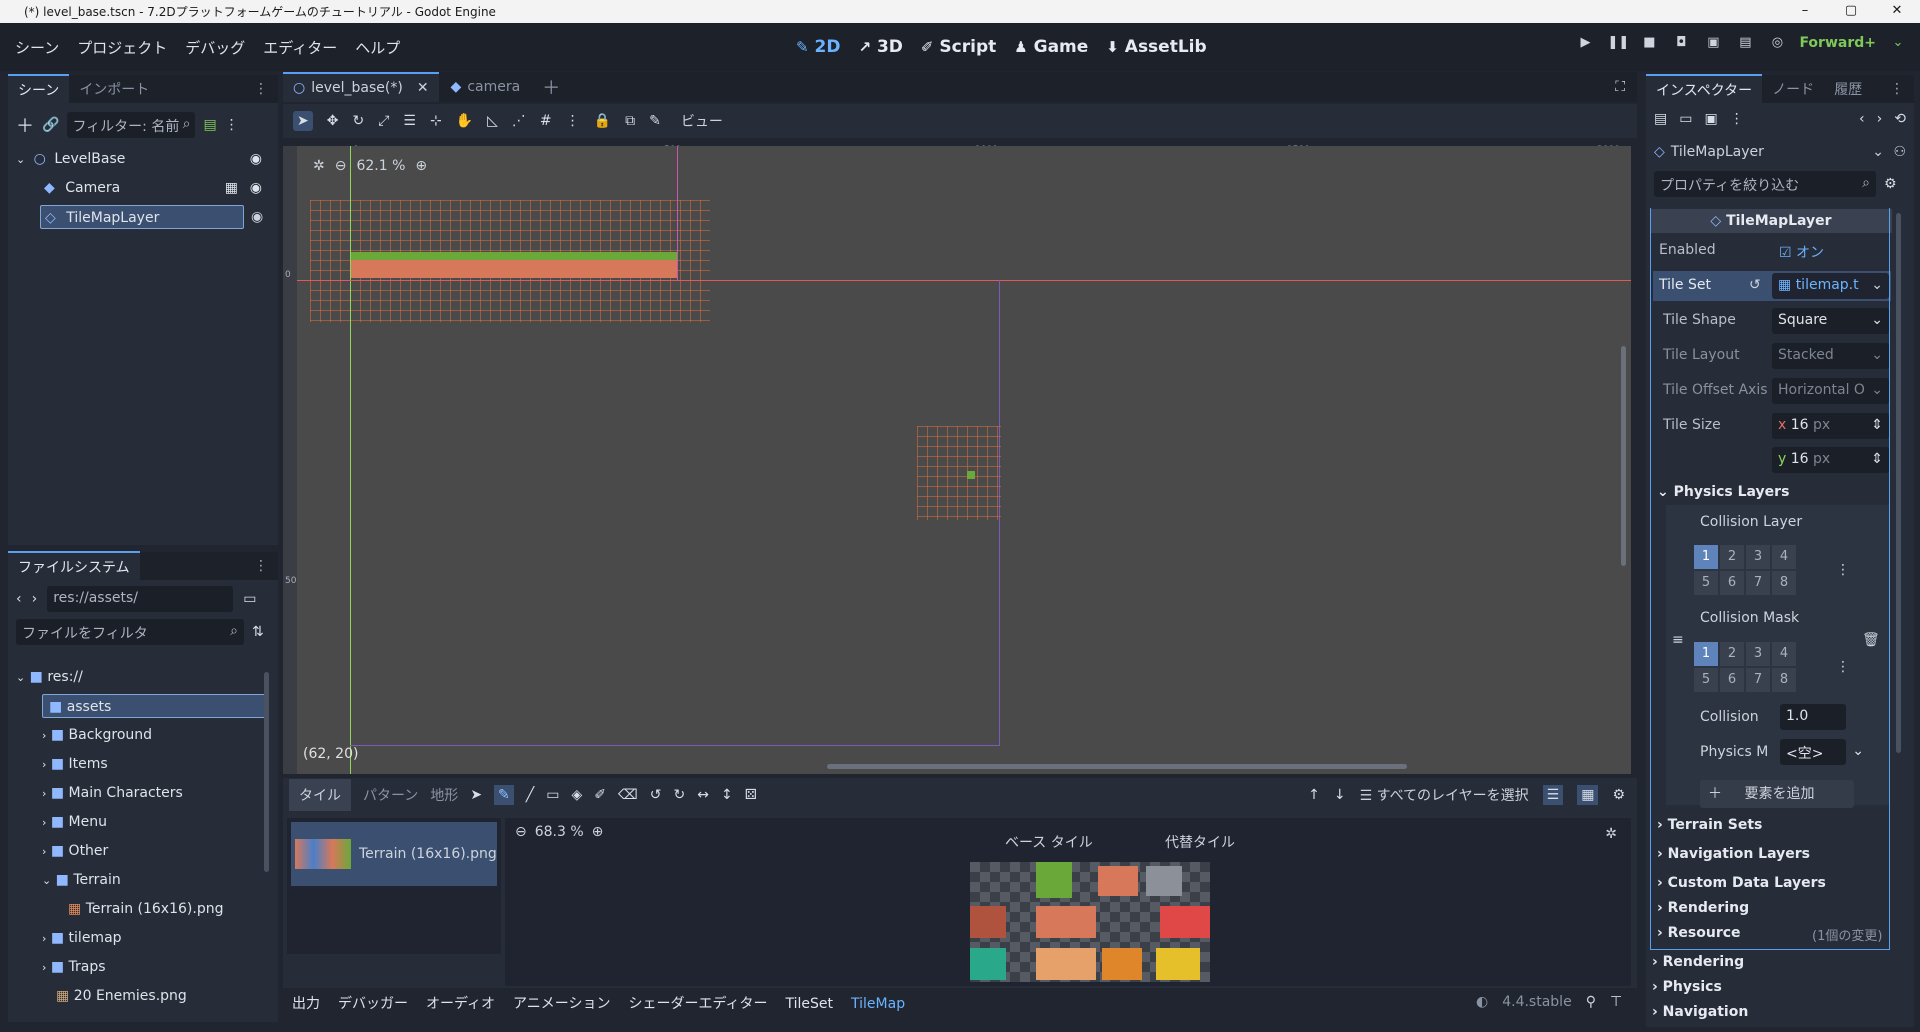  I want to click on enabled-checkbox: ☑ オン, so click(1801, 252).